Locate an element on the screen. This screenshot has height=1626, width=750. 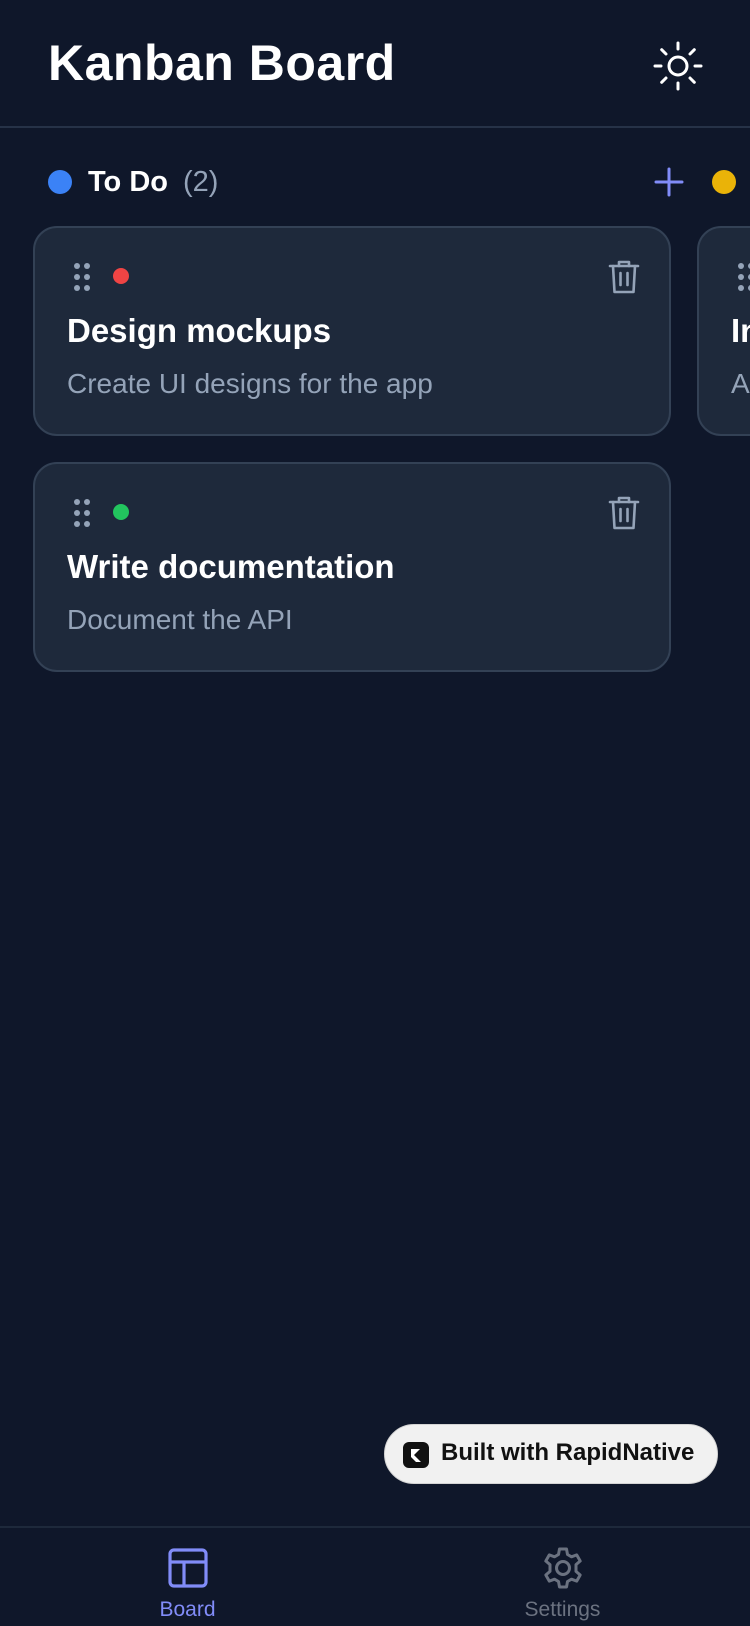
built-with-badge: Built with RapidNative is located at coordinates (551, 1454).